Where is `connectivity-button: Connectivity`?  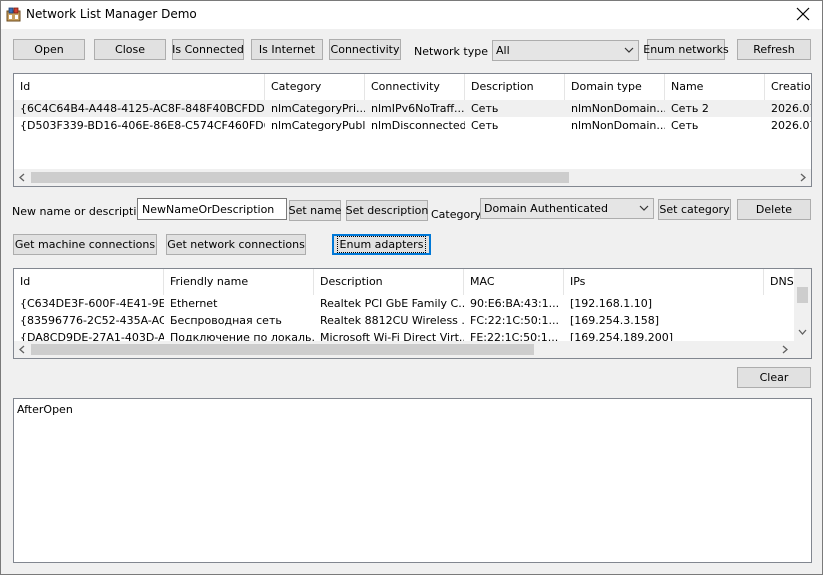 connectivity-button: Connectivity is located at coordinates (365, 49).